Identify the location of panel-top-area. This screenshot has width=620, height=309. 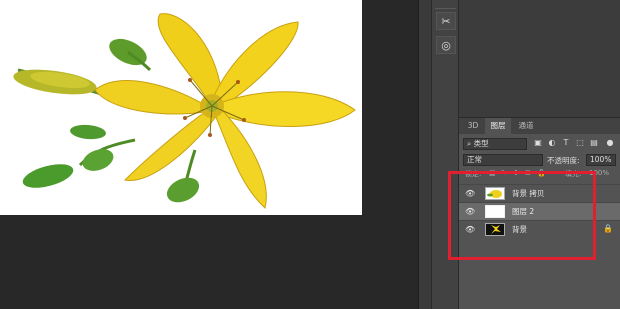
(539, 59).